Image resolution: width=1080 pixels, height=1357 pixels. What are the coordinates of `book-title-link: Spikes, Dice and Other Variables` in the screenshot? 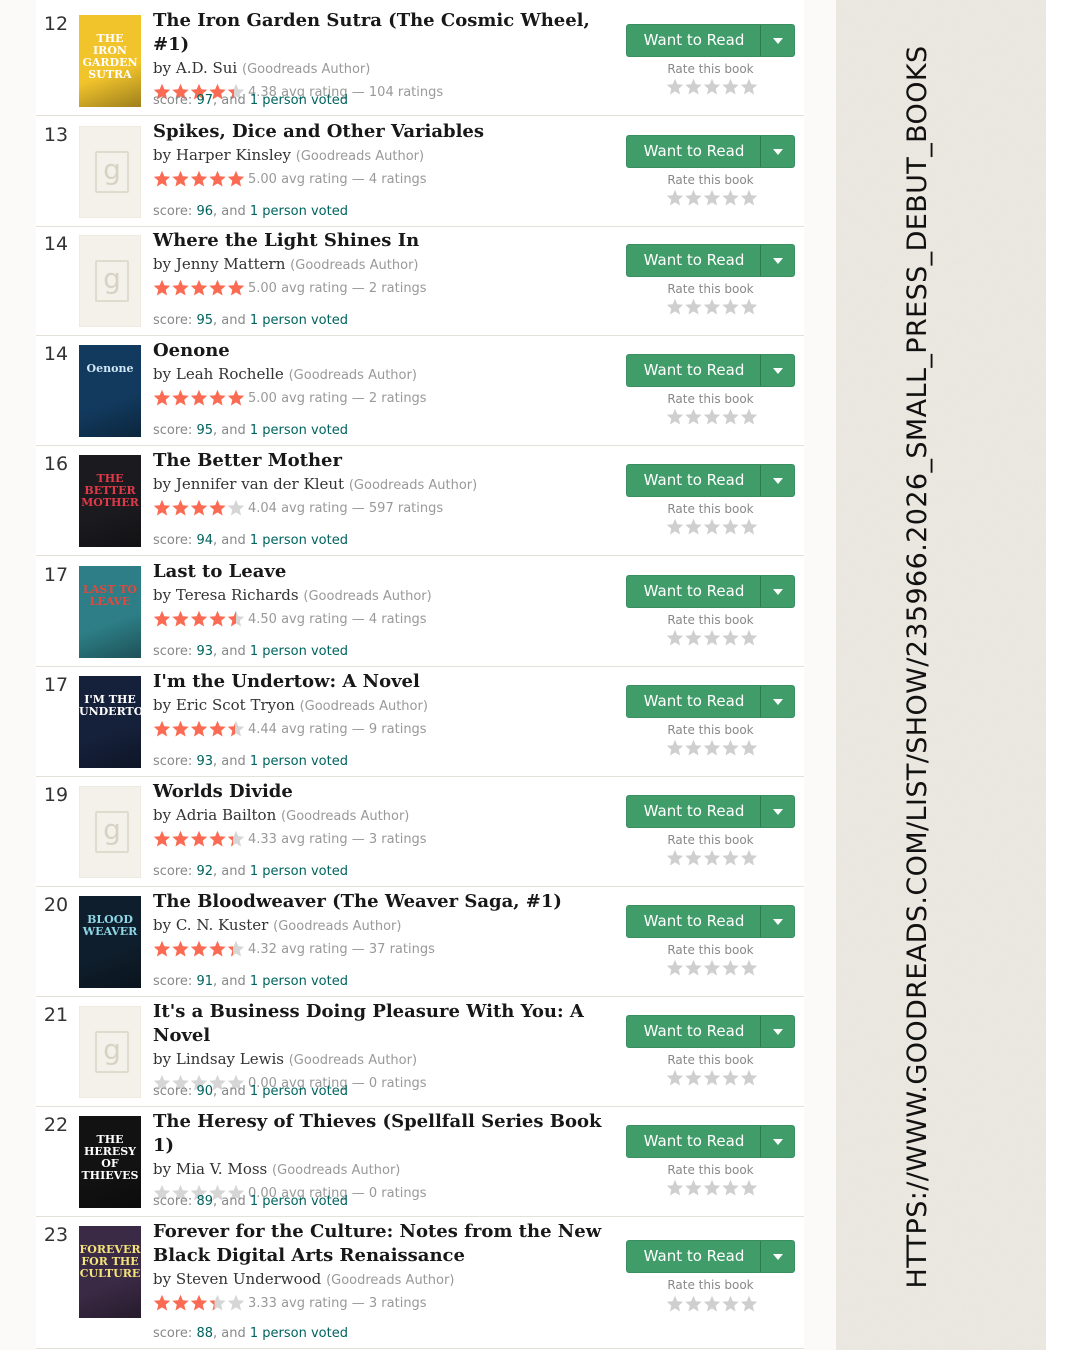 It's located at (388, 132).